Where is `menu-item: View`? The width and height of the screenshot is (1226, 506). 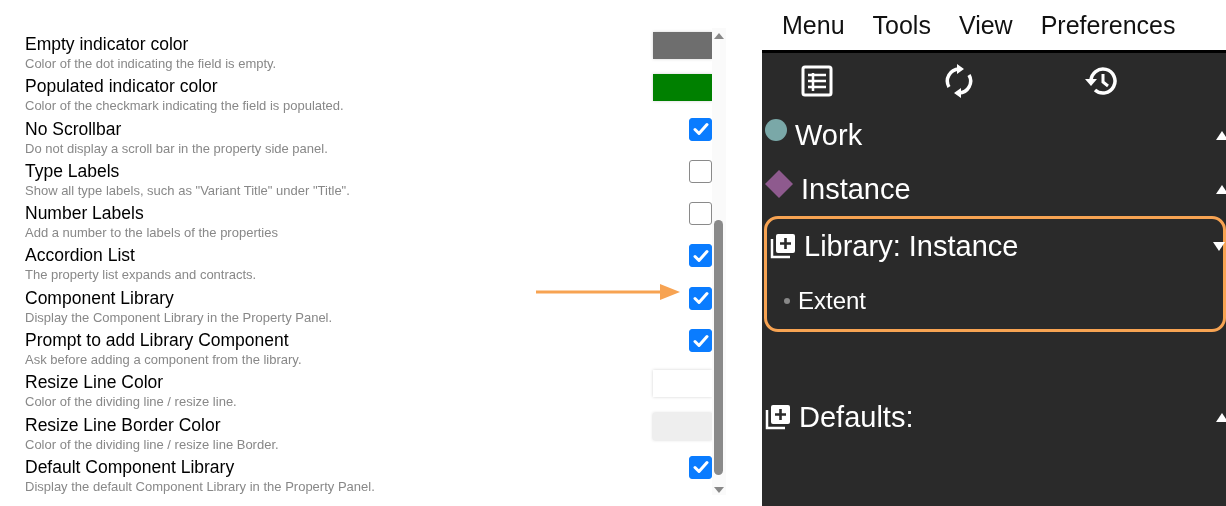
menu-item: View is located at coordinates (985, 25).